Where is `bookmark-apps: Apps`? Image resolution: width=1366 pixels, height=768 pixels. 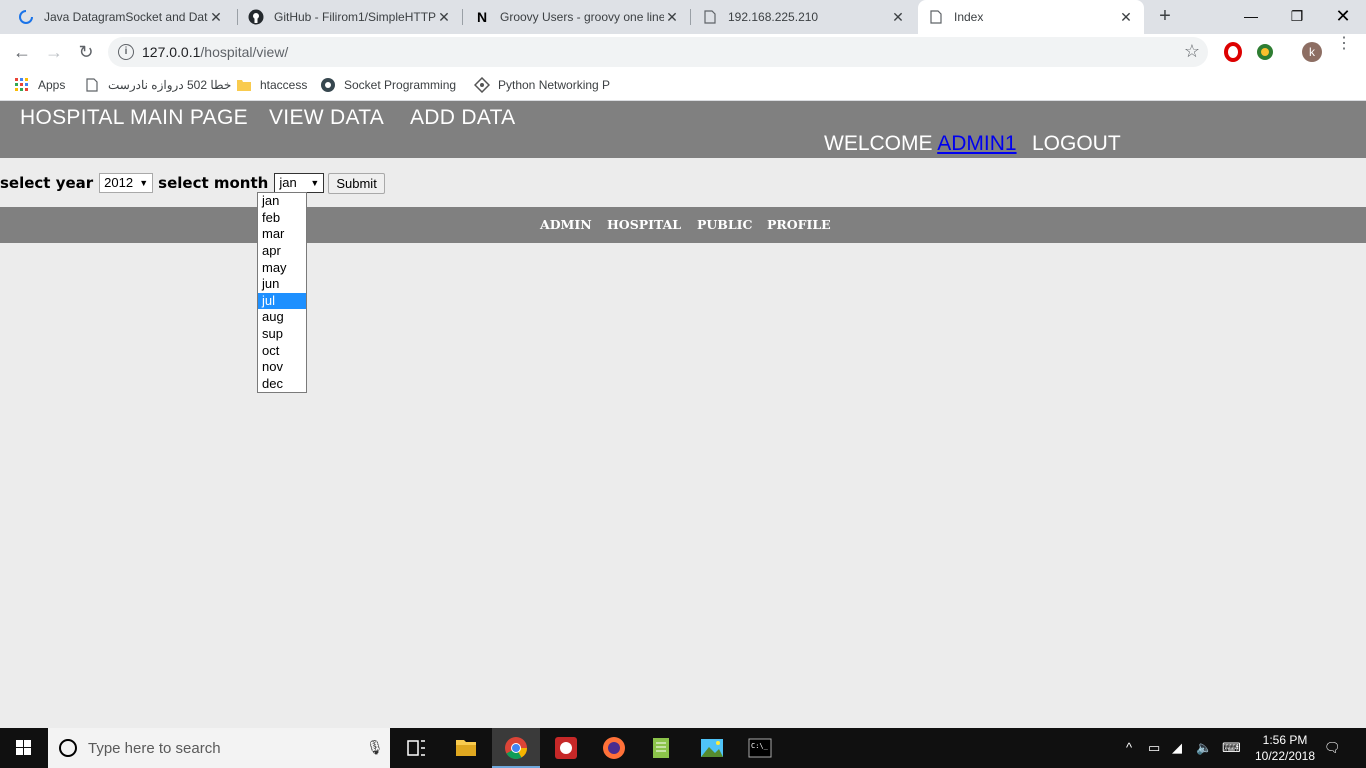 bookmark-apps: Apps is located at coordinates (39, 85).